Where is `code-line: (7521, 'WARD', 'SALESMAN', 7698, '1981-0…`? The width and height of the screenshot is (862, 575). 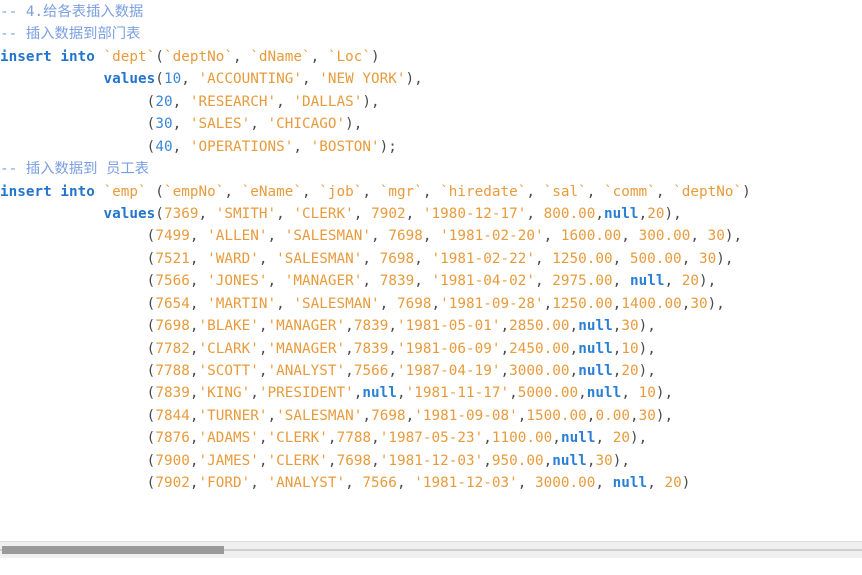
code-line: (7521, 'WARD', 'SALESMAN', 7698, '1981-0… is located at coordinates (431, 259).